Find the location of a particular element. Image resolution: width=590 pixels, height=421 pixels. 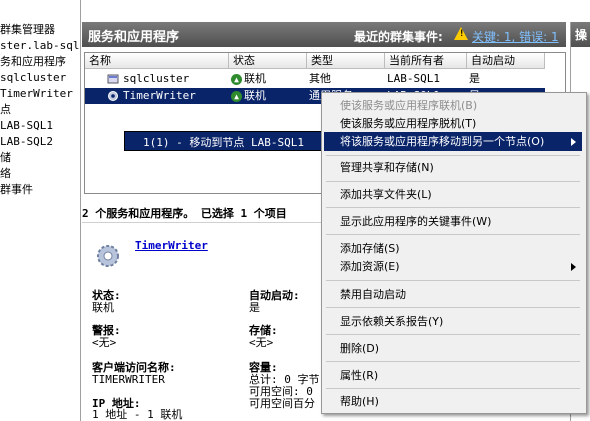

autostart-value: 是 is located at coordinates (254, 307).